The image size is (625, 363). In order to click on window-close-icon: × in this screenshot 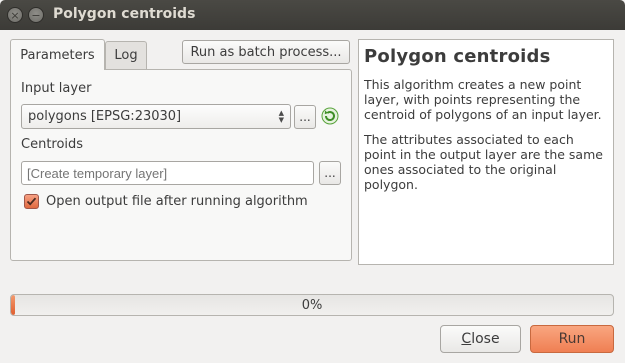, I will do `click(15, 15)`.